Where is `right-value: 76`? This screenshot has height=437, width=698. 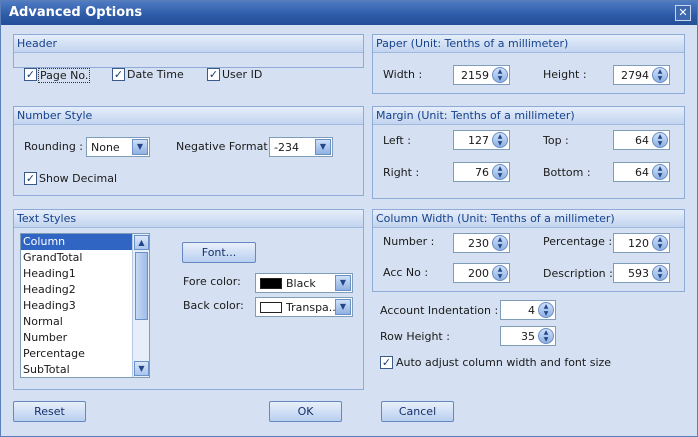 right-value: 76 is located at coordinates (482, 172).